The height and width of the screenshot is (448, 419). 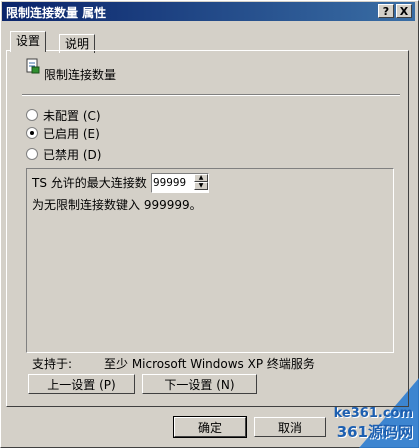 I want to click on cancel-button: 取消, so click(x=290, y=427).